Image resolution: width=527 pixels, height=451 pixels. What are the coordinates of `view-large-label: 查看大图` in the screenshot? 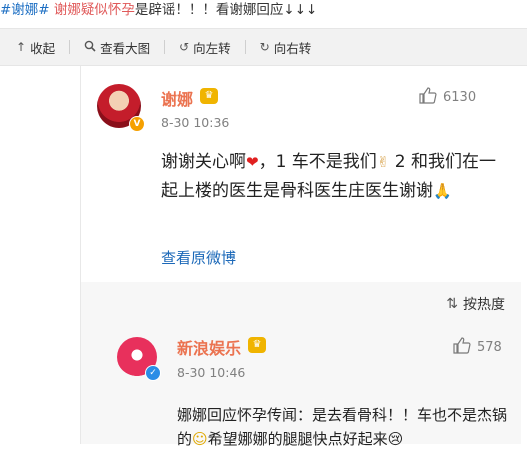 It's located at (125, 48).